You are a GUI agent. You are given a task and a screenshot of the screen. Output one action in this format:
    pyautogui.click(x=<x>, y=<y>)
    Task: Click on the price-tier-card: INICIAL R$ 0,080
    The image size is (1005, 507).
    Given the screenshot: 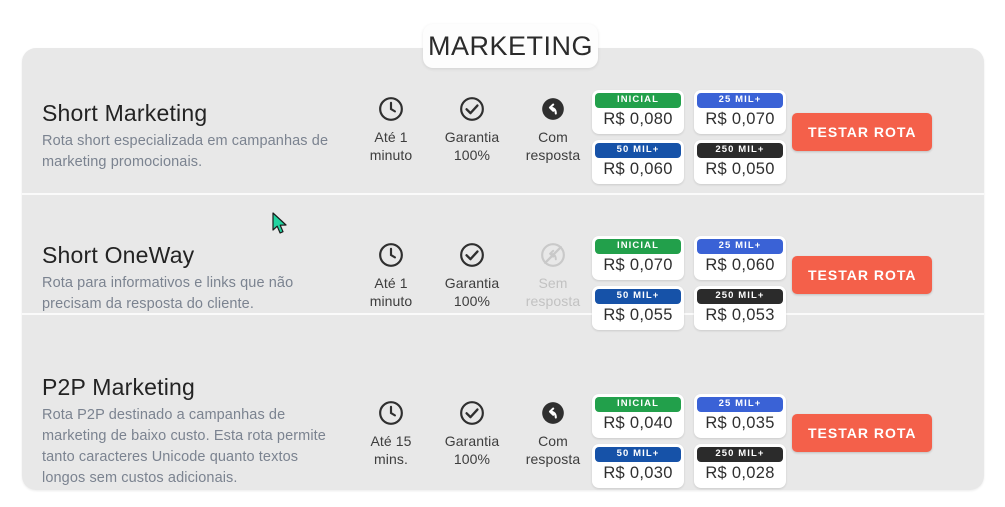 What is the action you would take?
    pyautogui.click(x=638, y=112)
    